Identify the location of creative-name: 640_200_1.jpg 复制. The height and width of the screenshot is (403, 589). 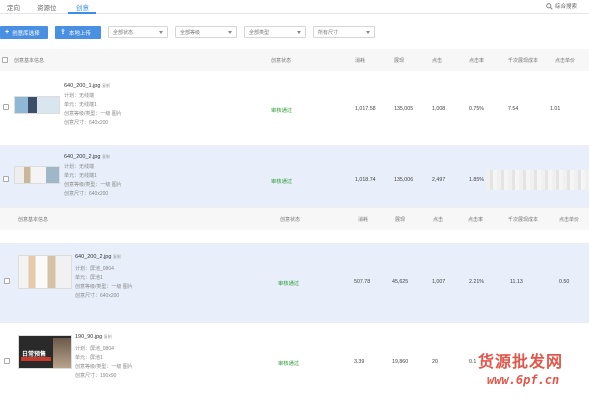
(87, 86).